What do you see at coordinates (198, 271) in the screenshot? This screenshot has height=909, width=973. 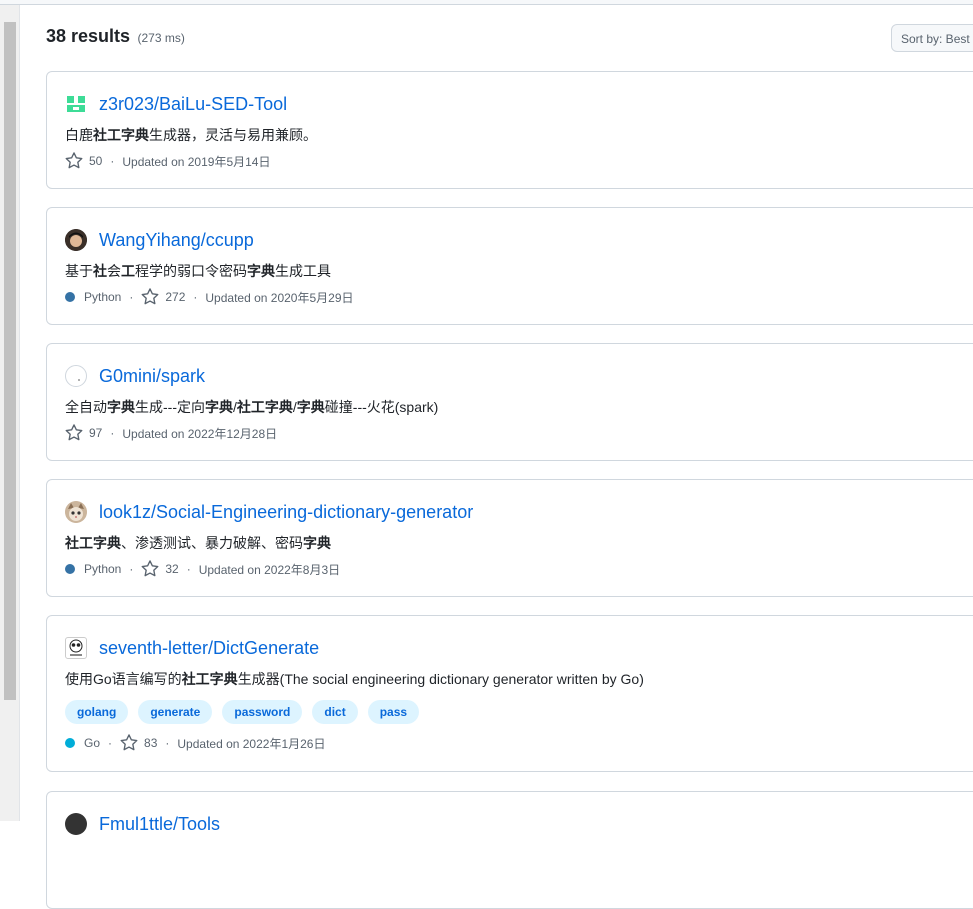 I see `repo-description: 基于社会工程学的弱口令密码字典生成工具` at bounding box center [198, 271].